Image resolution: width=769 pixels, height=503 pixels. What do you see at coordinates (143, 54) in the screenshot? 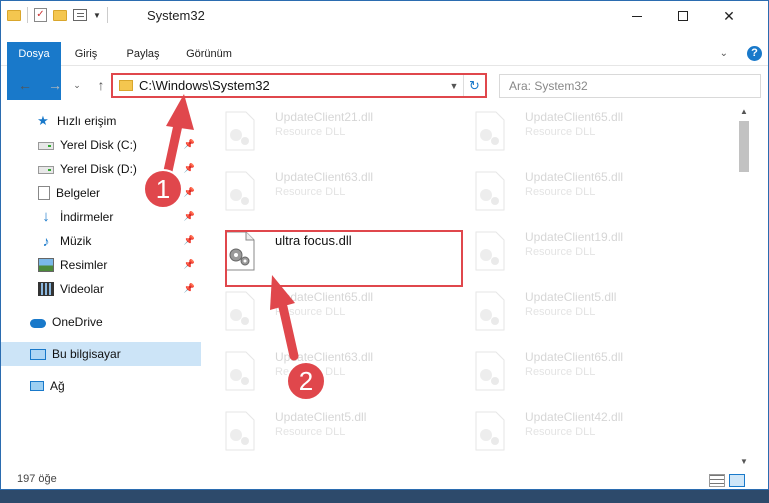
I see `tab-share: Paylaş` at bounding box center [143, 54].